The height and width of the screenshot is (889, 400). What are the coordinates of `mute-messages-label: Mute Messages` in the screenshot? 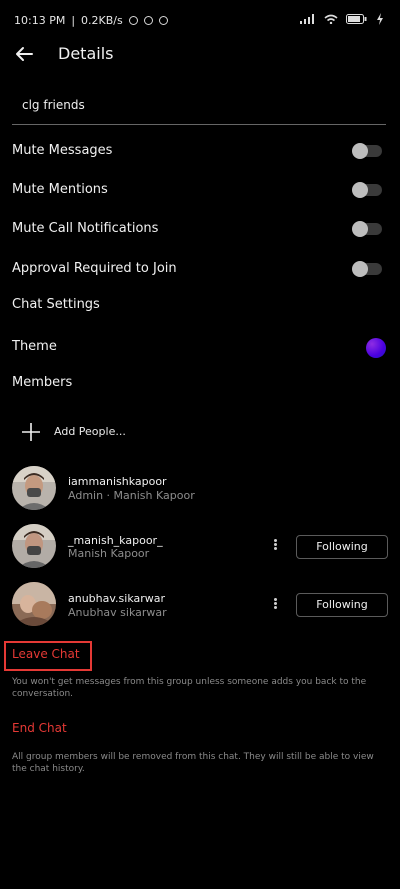 It's located at (62, 150).